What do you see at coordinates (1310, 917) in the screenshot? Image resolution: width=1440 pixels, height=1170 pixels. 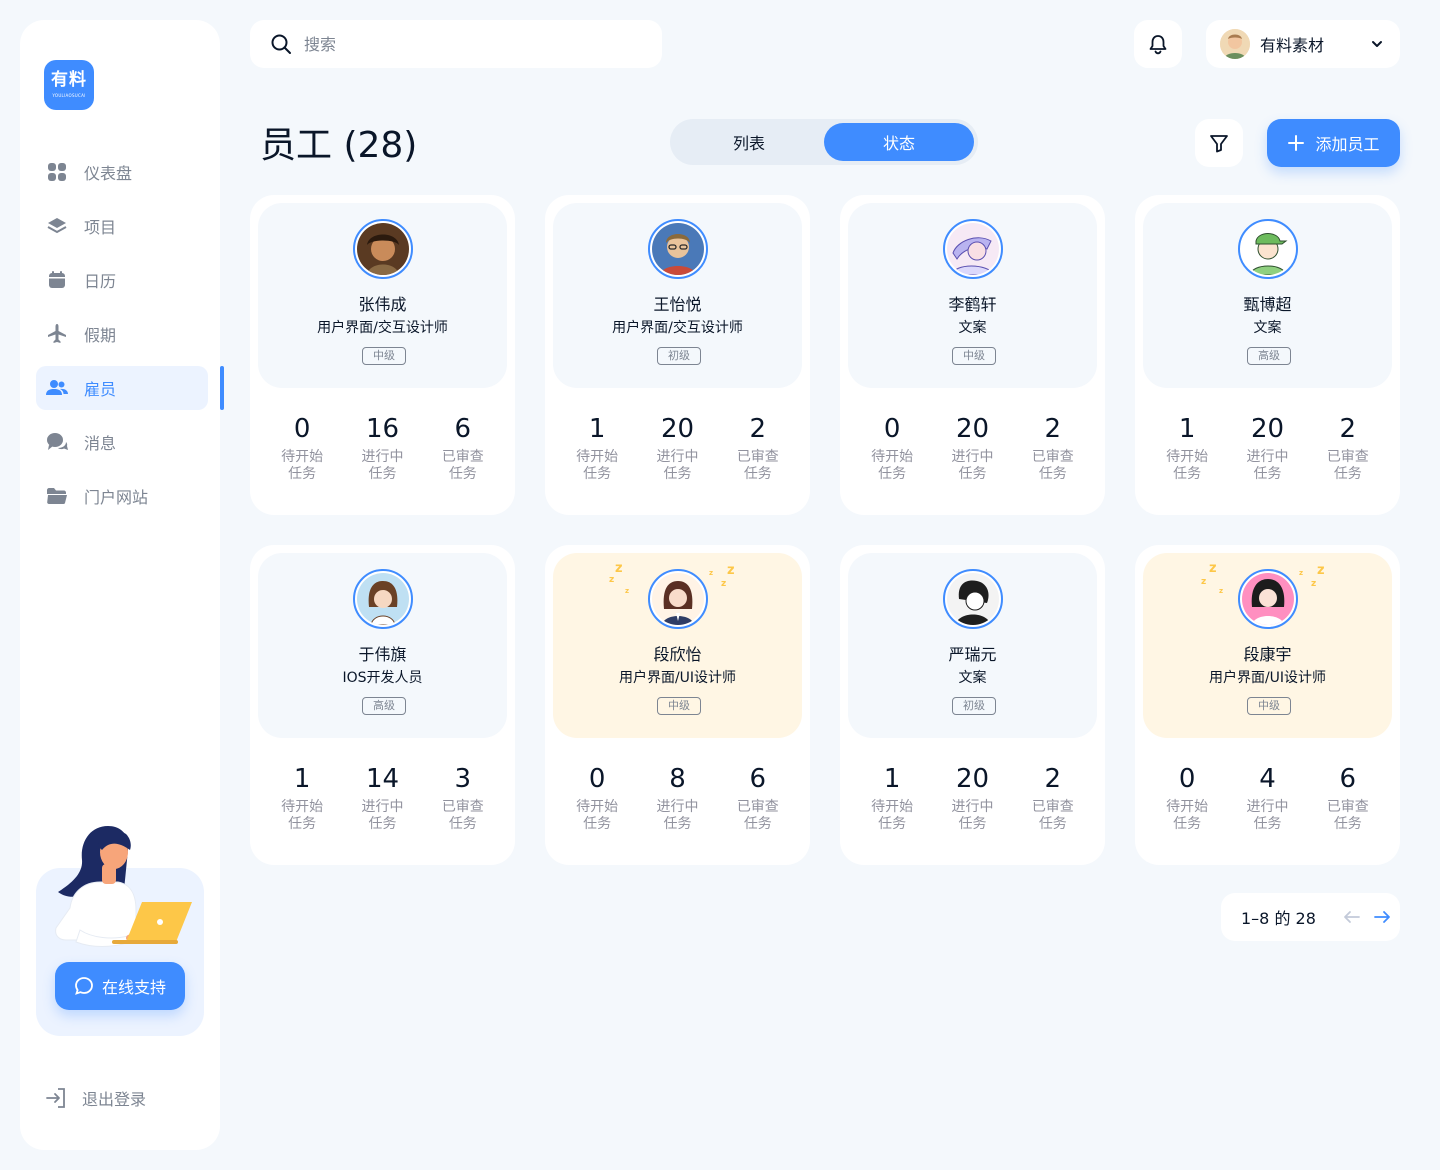 I see `pagination: 1–8 的 28` at bounding box center [1310, 917].